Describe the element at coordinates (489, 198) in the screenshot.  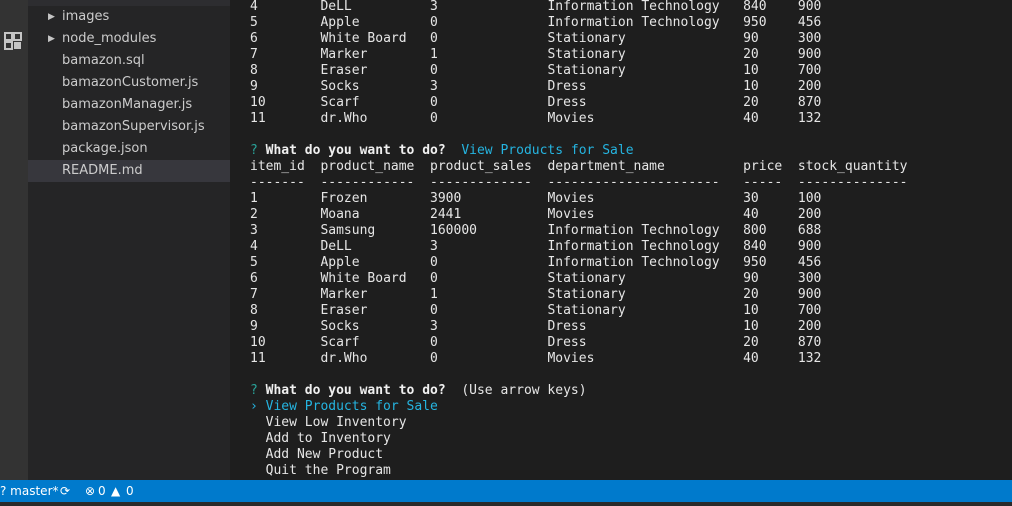
I see `table-cell: 3900` at that location.